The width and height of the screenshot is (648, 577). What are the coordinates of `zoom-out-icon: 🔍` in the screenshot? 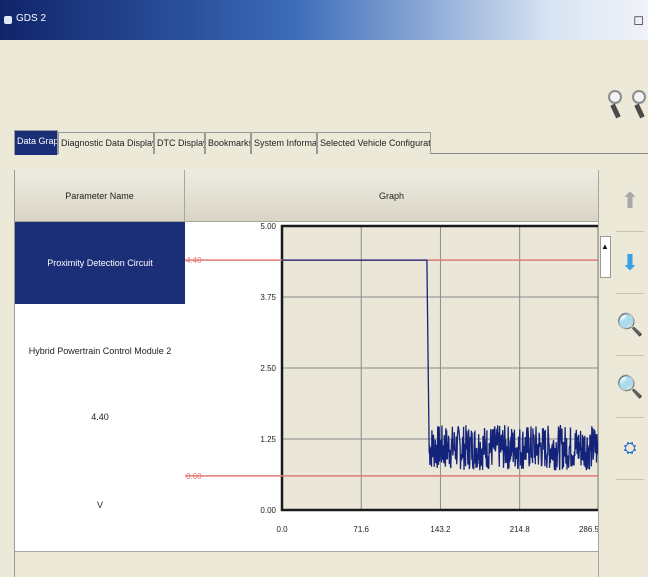 It's located at (630, 387).